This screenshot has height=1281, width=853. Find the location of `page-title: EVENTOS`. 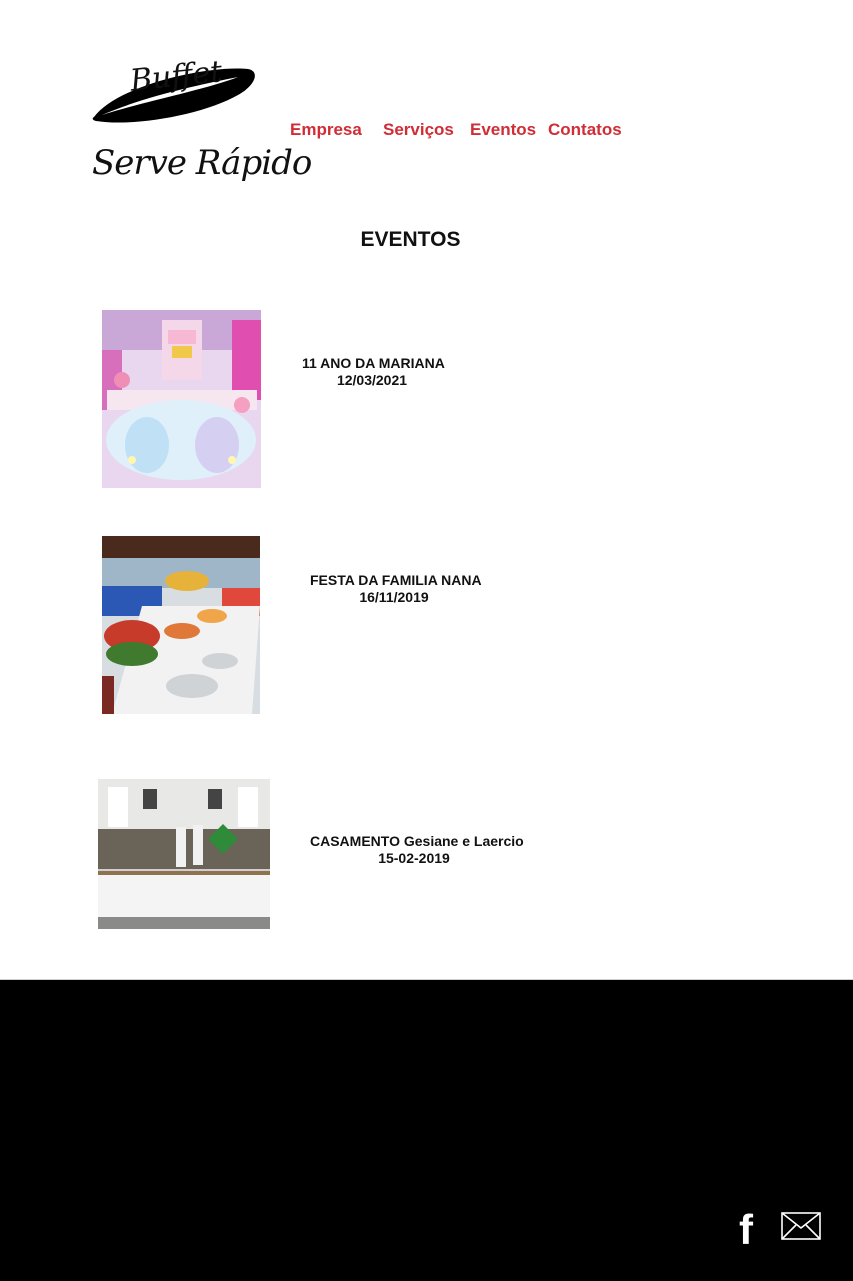

page-title: EVENTOS is located at coordinates (410, 239).